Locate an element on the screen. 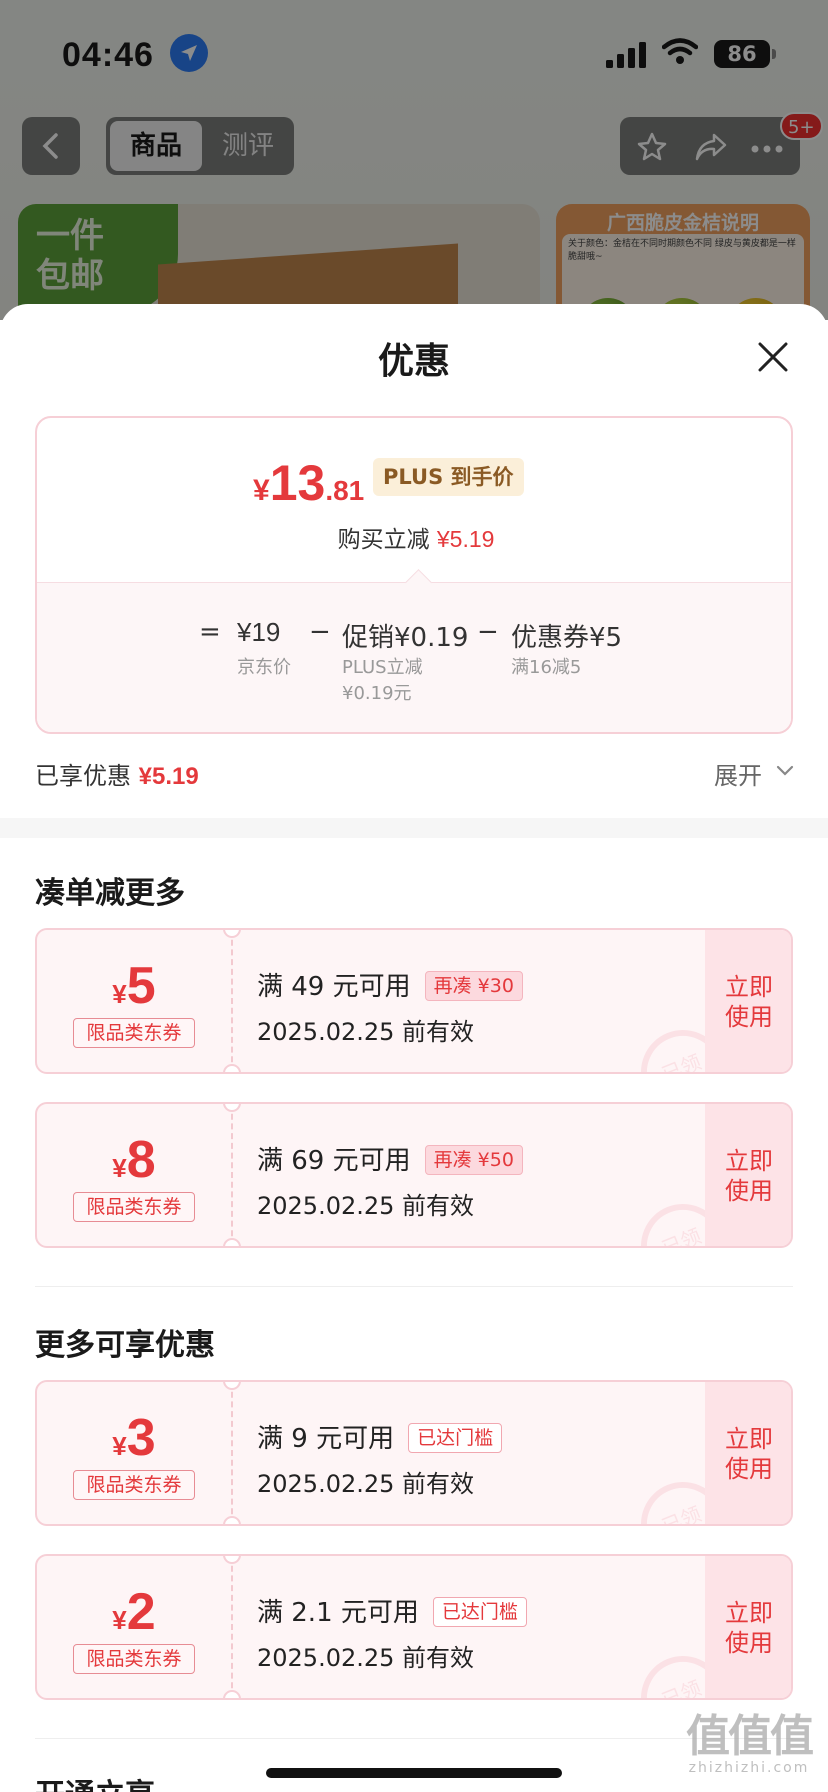  site-watermark: 值值值 zhizhizhi.com is located at coordinates (749, 1740).